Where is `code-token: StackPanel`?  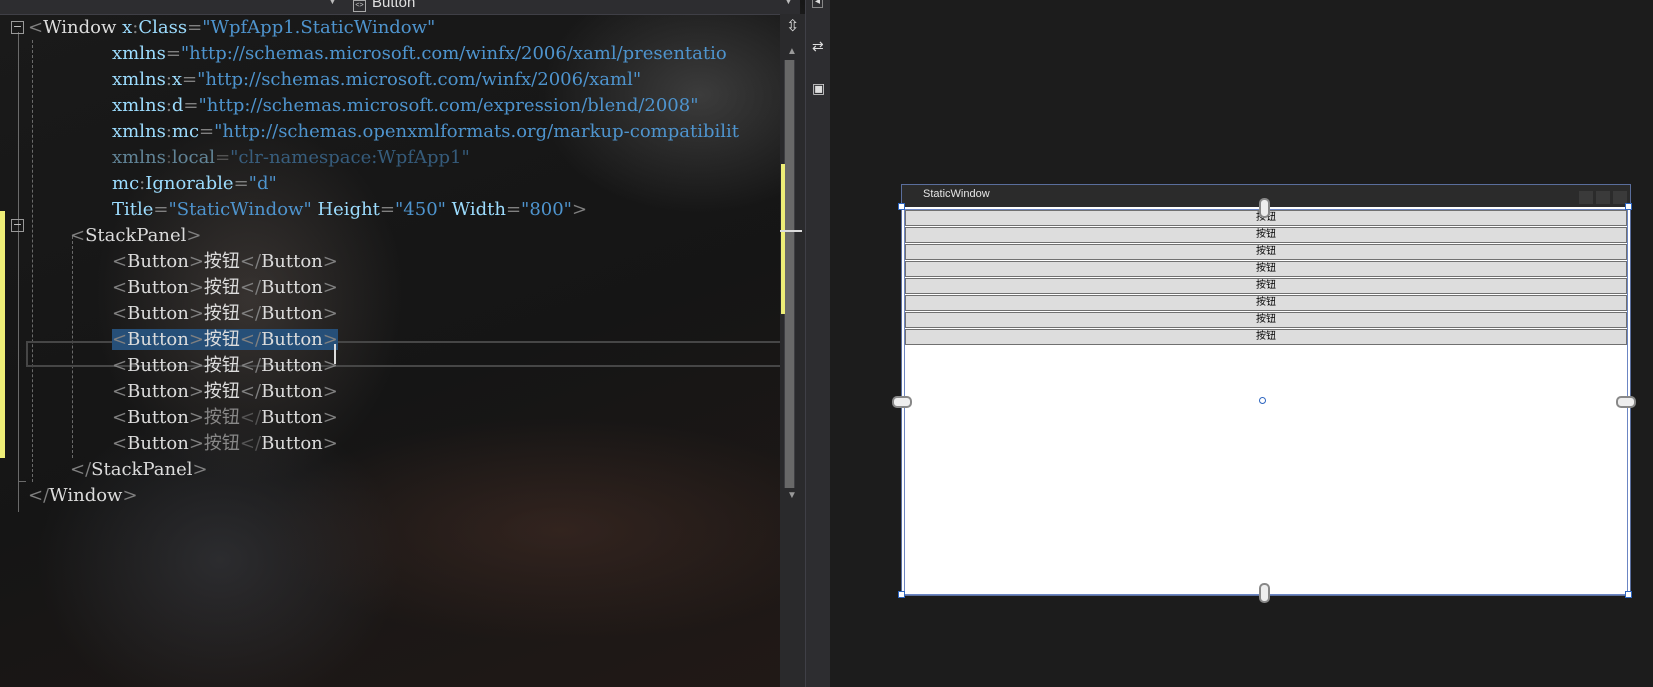
code-token: StackPanel is located at coordinates (136, 235).